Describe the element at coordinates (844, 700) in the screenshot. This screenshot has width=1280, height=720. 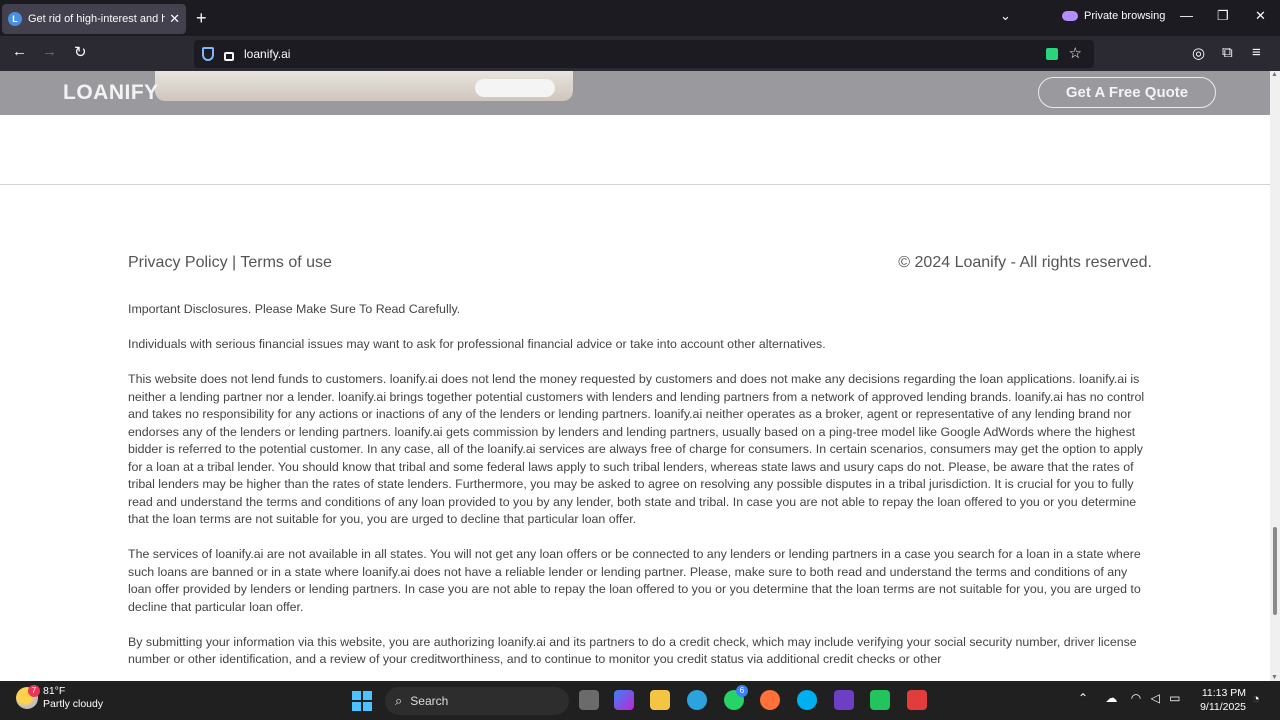
I see `firefox-private-icon` at that location.